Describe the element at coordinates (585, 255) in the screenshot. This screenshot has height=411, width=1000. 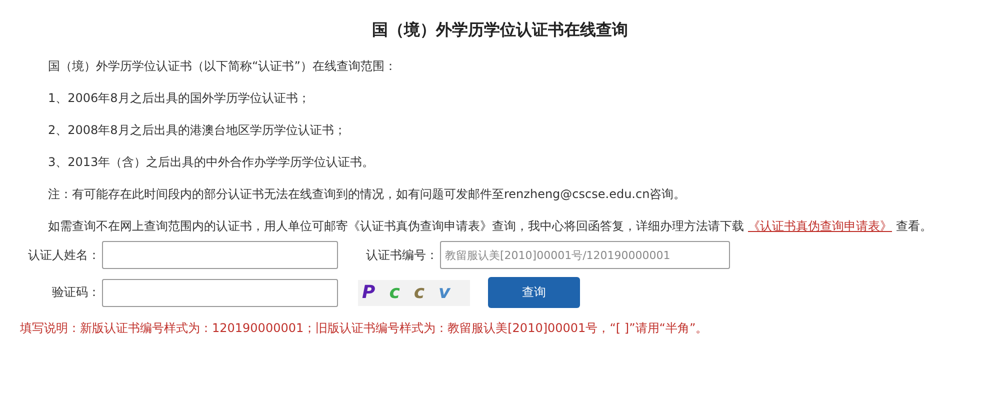
I see `cert-number-input: 教留服认美[2010]00001号/120190000001` at that location.